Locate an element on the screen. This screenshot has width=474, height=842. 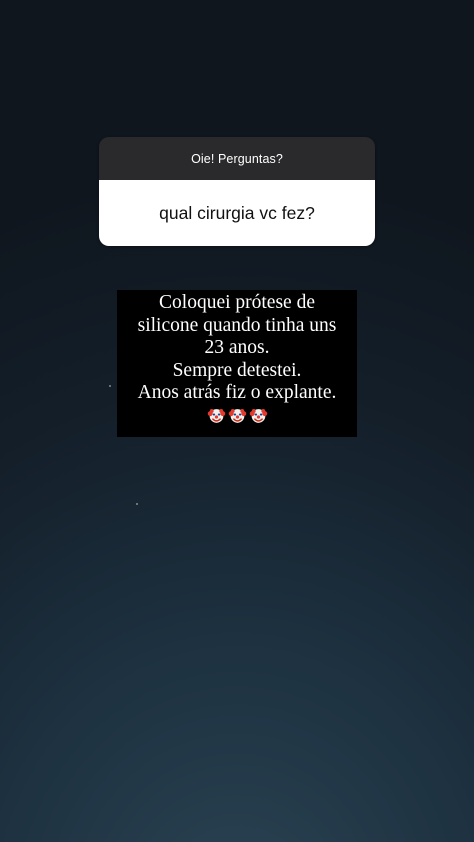
question-sticker-header: Oie! Perguntas? is located at coordinates (237, 158).